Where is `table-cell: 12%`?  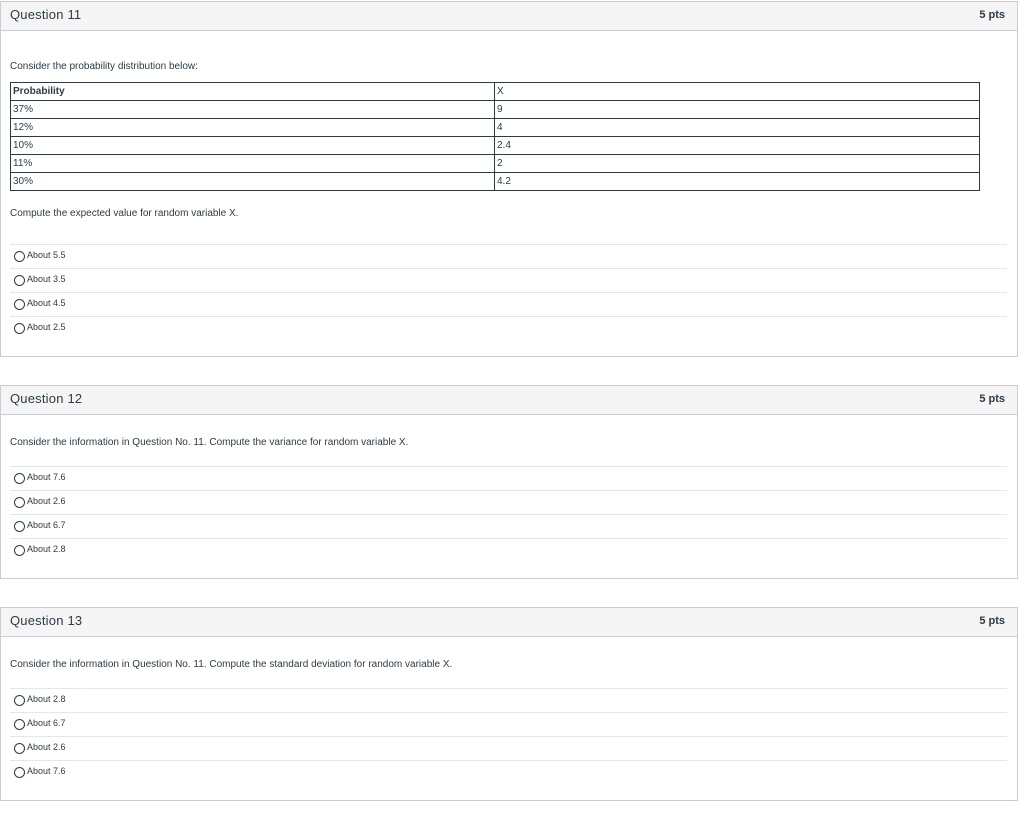 table-cell: 12% is located at coordinates (252, 127).